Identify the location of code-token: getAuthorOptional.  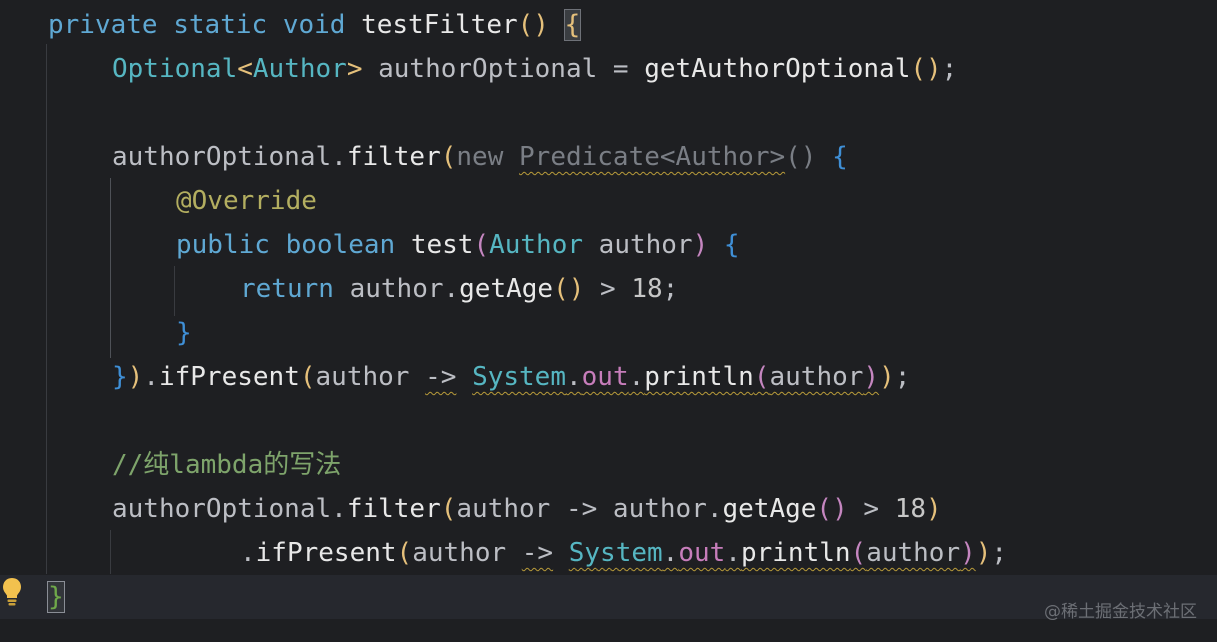
(777, 69).